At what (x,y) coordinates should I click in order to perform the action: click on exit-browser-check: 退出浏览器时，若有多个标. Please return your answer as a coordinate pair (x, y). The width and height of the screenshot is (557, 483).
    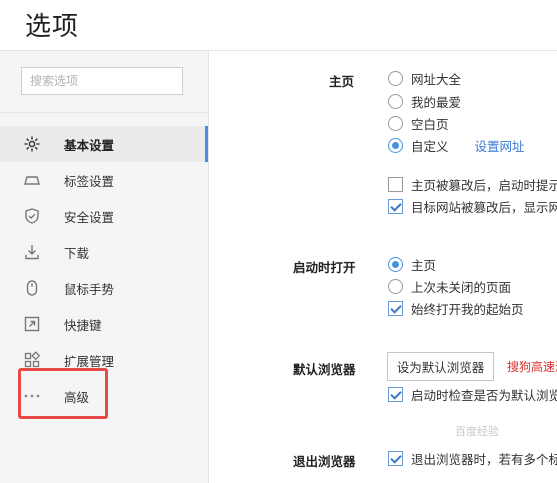
    Looking at the image, I should click on (472, 458).